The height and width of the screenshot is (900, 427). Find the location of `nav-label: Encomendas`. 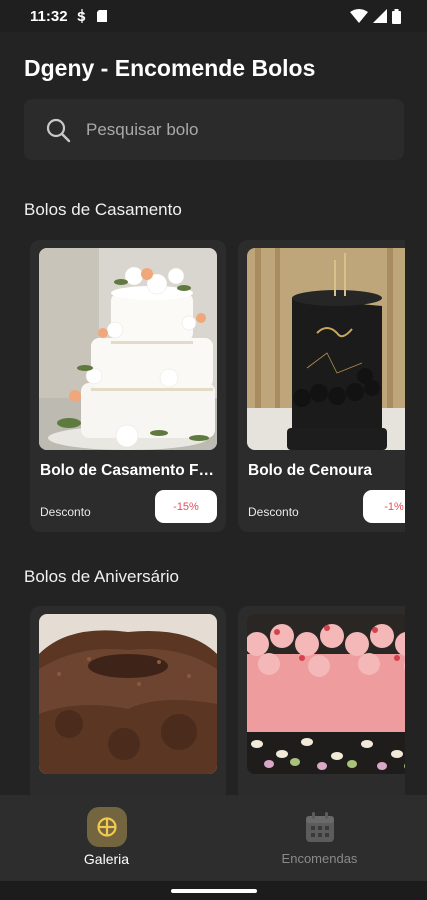

nav-label: Encomendas is located at coordinates (319, 858).